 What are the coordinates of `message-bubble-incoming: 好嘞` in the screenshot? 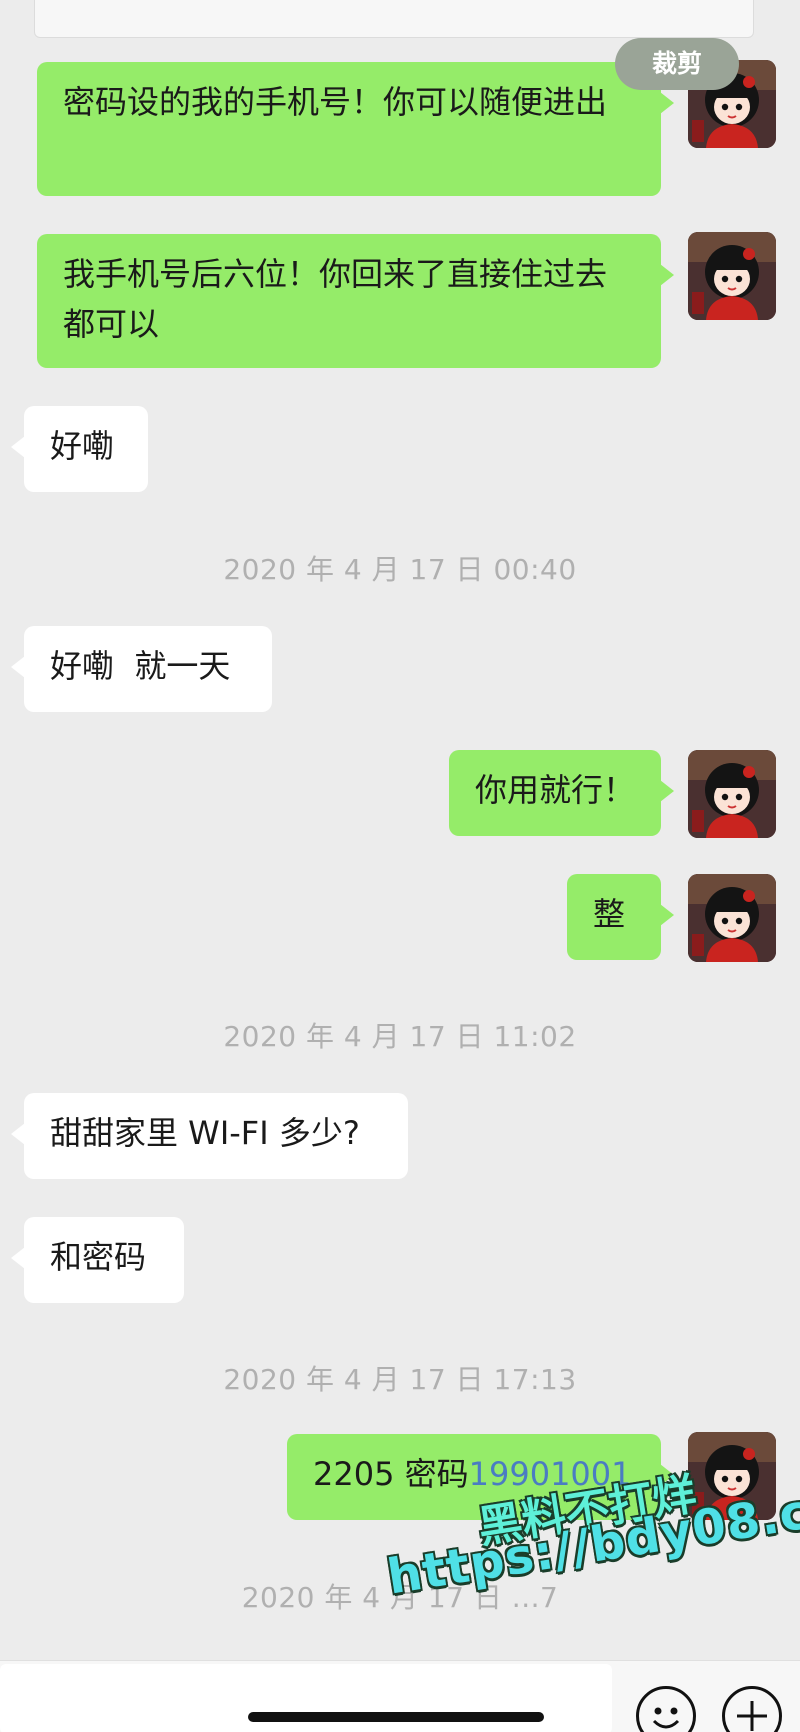 It's located at (79, 449).